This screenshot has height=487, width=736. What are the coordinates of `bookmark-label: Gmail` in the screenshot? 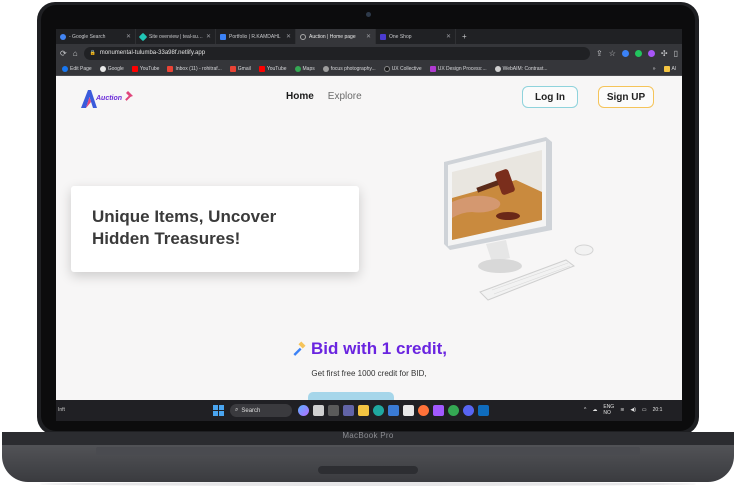 It's located at (244, 68).